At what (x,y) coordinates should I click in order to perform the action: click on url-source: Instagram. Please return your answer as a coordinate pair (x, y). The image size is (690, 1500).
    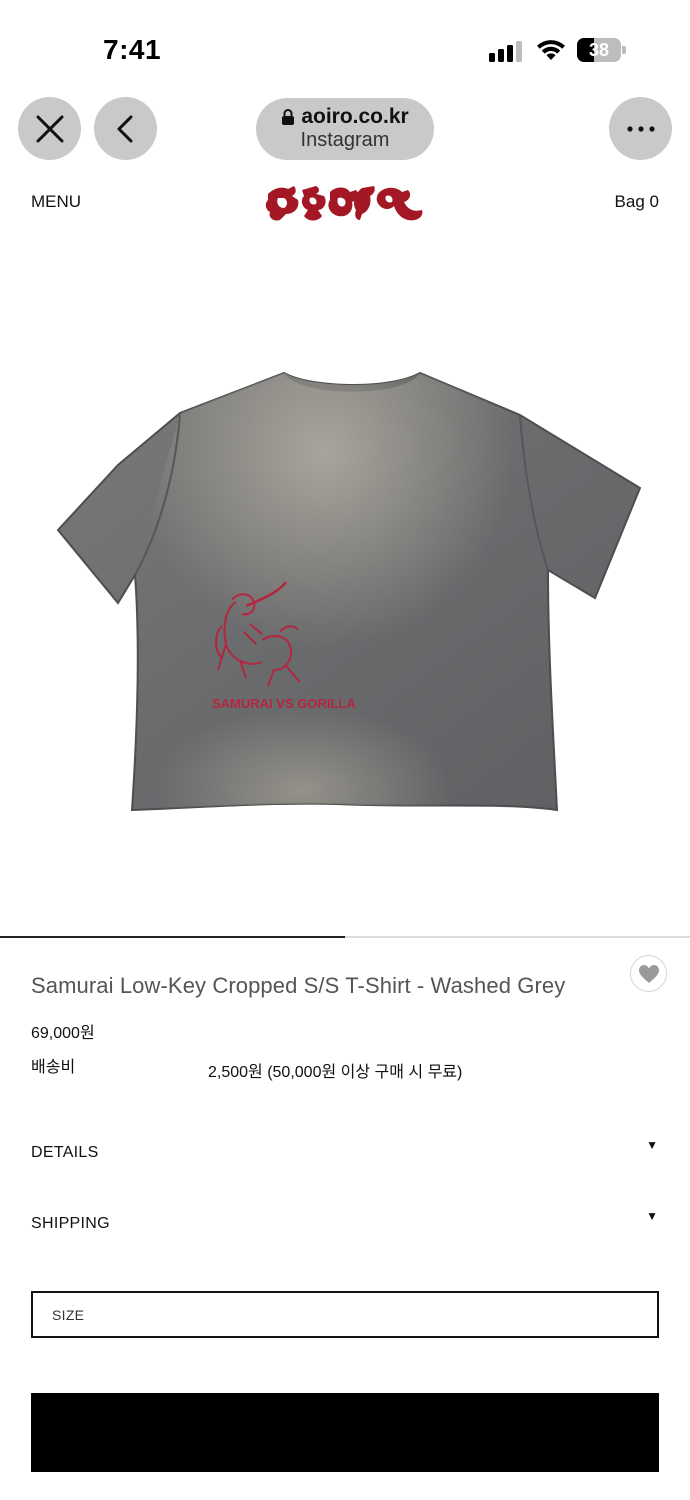
    Looking at the image, I should click on (345, 140).